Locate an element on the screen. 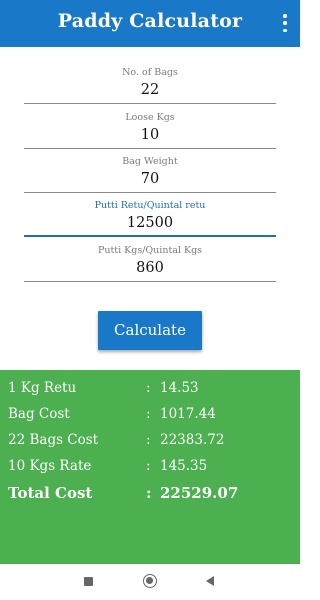 Image resolution: width=320 pixels, height=600 pixels. result-row: 1 Kg Retu : 14.53 is located at coordinates (150, 390).